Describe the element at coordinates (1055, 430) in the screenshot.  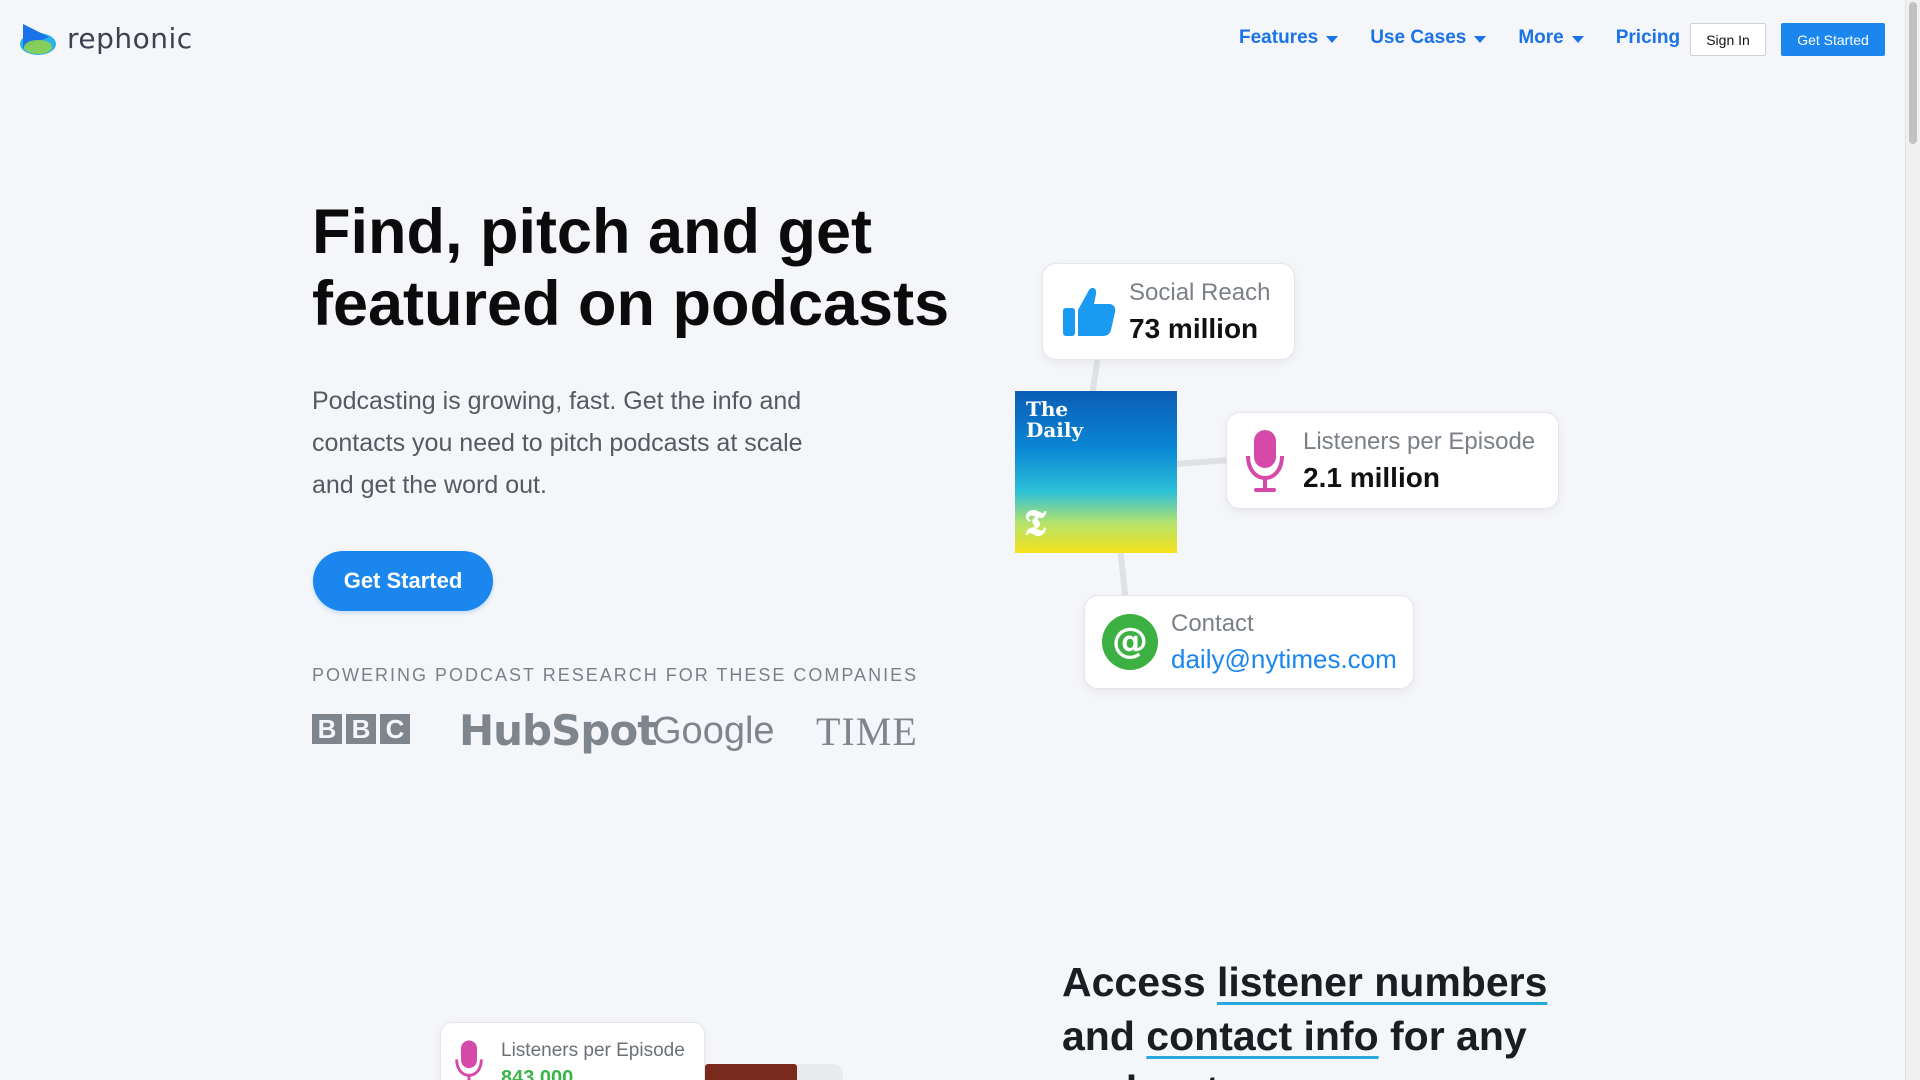
I see `podcast-art-title-line2: Daily` at that location.